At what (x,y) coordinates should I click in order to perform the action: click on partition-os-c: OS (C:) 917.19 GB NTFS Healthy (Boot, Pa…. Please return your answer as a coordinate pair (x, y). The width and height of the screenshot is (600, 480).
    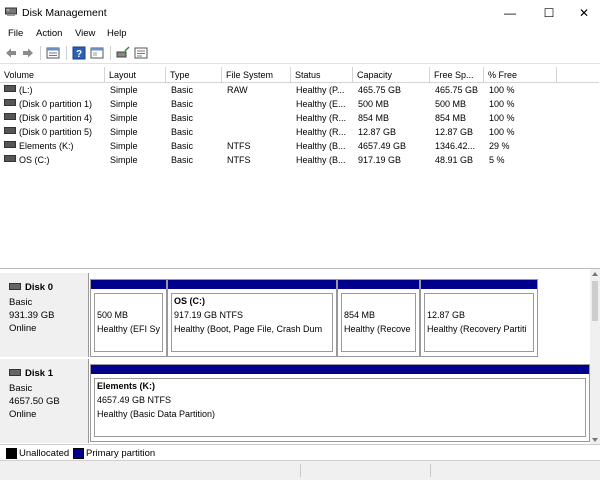
    Looking at the image, I should click on (252, 318).